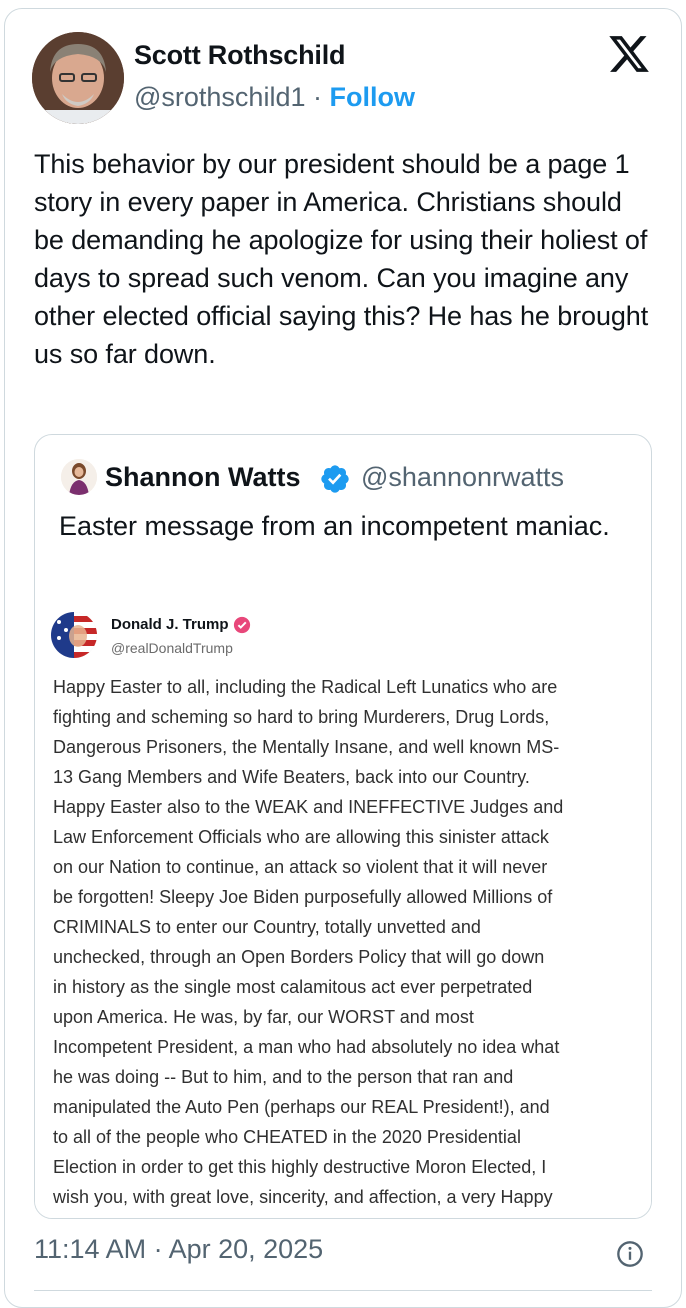 The width and height of the screenshot is (686, 1308). What do you see at coordinates (178, 1249) in the screenshot?
I see `tweet-timestamp: 11:14 AM · Apr 20, 2025` at bounding box center [178, 1249].